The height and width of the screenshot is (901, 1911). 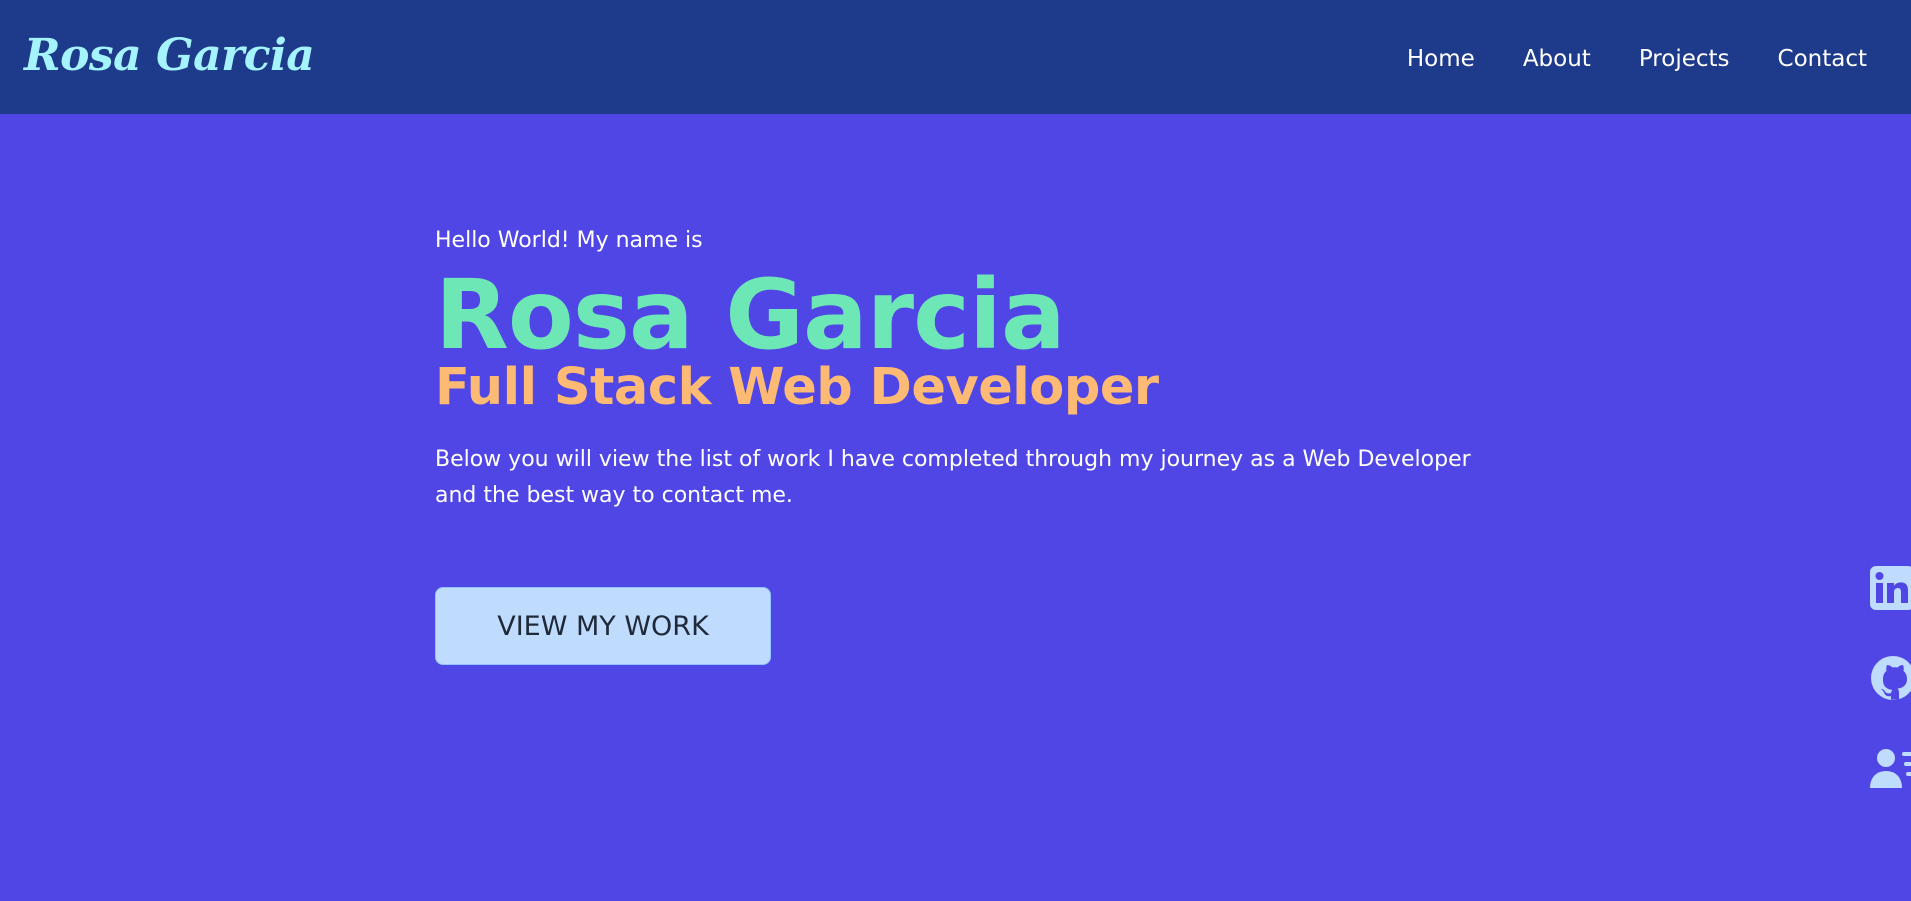 I want to click on nav-link-projects: Projects, so click(x=1684, y=59).